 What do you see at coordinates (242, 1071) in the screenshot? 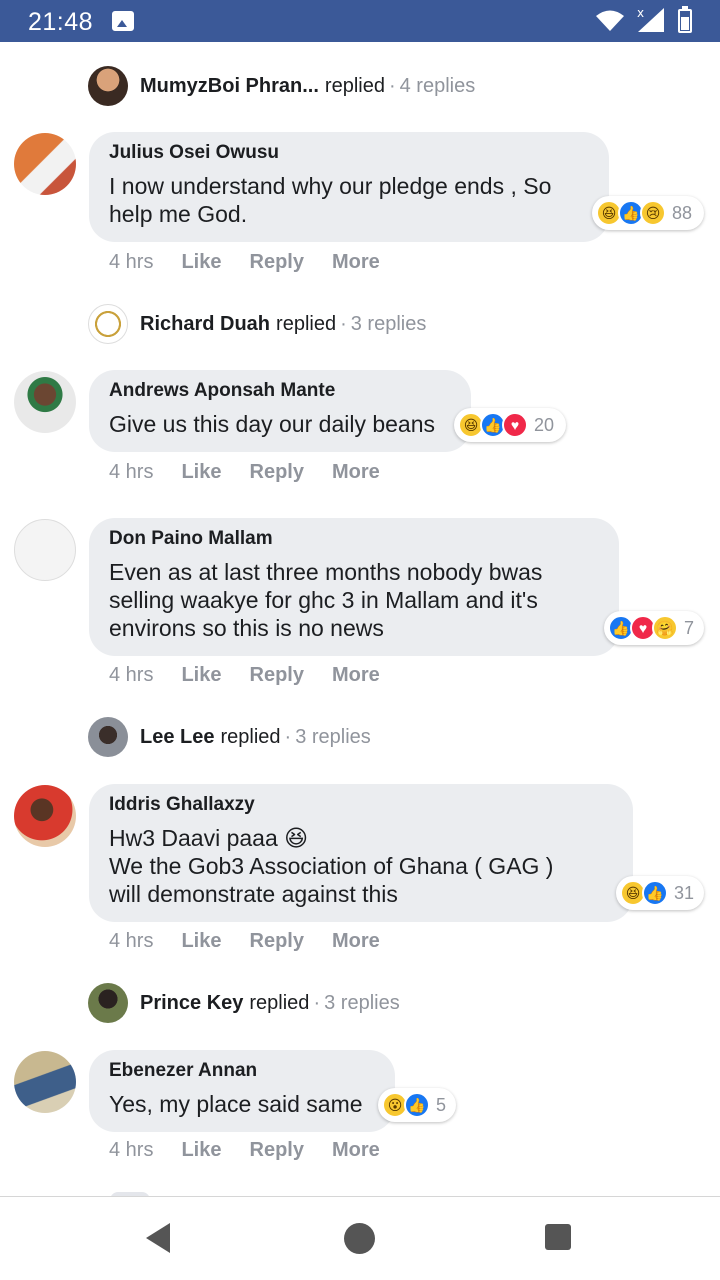
I see `comment-author: Ebenezer Annan` at bounding box center [242, 1071].